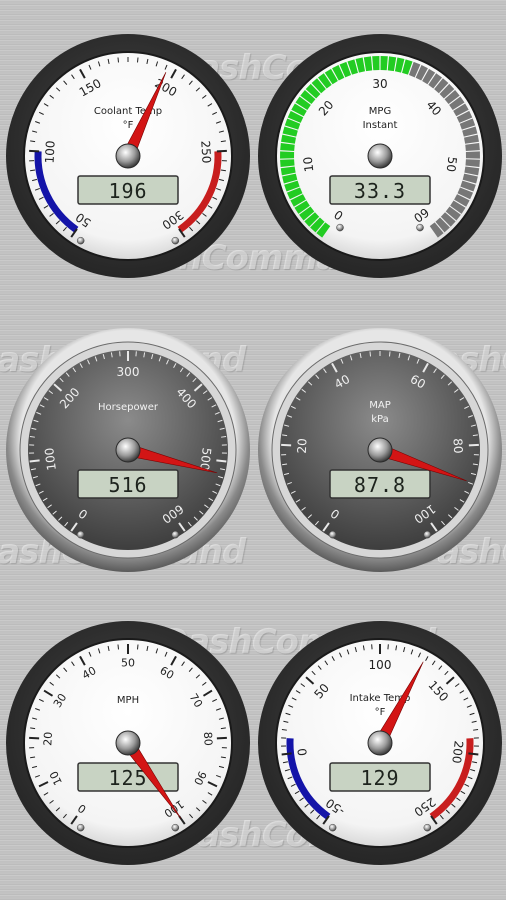 The image size is (506, 900). I want to click on digital-readout: 516, so click(127, 485).